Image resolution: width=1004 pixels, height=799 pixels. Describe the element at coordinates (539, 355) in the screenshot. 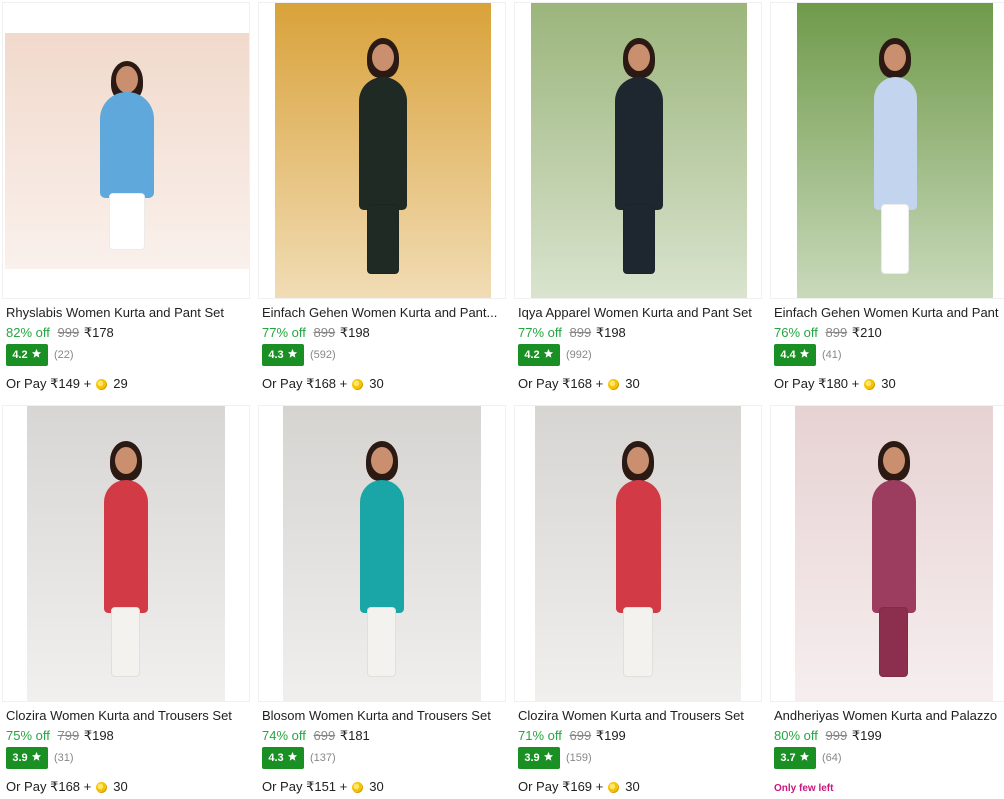

I see `rating-badge: 4.2` at that location.